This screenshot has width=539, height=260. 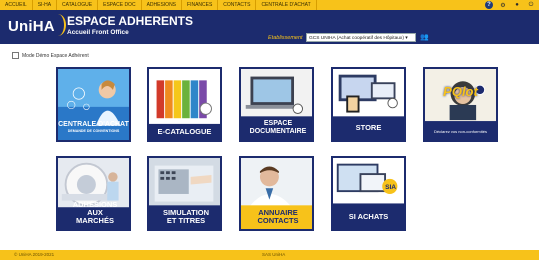 What do you see at coordinates (274, 254) in the screenshot?
I see `footer-company: SAS UniHA` at bounding box center [274, 254].